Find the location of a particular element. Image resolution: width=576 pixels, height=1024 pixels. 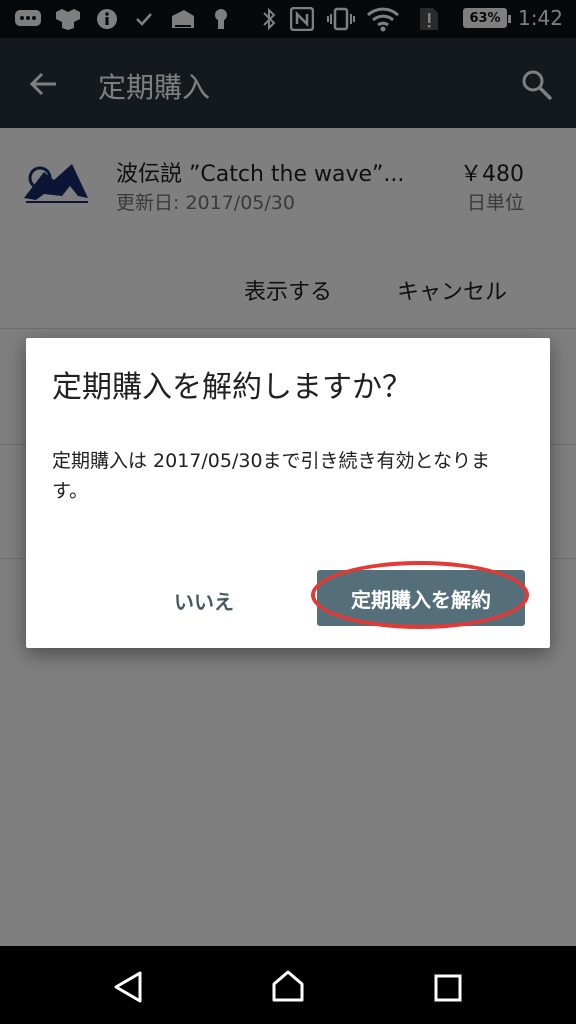

recents-square-icon is located at coordinates (448, 990).